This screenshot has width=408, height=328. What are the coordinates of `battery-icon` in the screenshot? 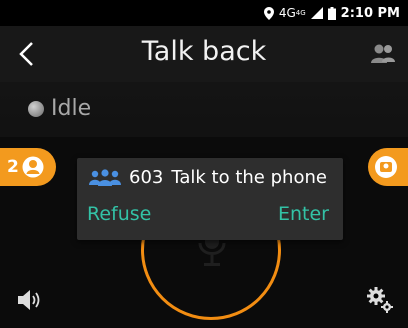 It's located at (331, 13).